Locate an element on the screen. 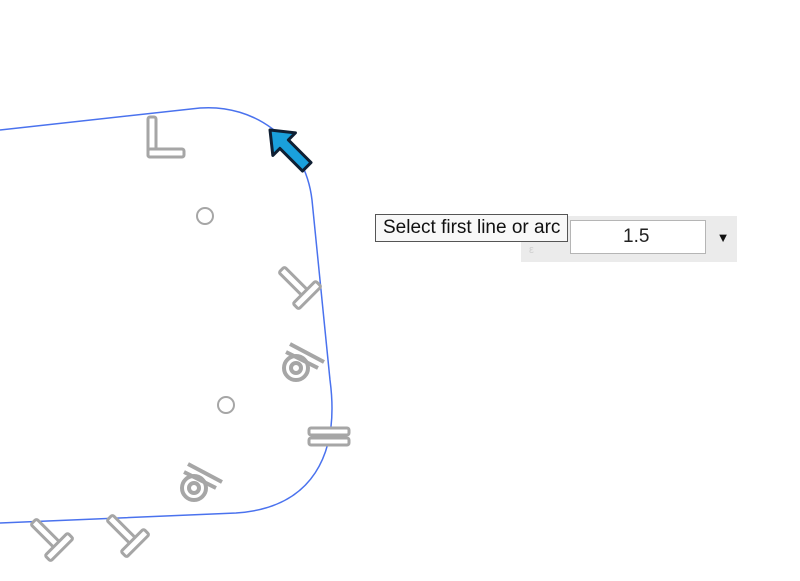 Image resolution: width=800 pixels, height=581 pixels. command-prompt-tooltip: Select first line or arc is located at coordinates (472, 228).